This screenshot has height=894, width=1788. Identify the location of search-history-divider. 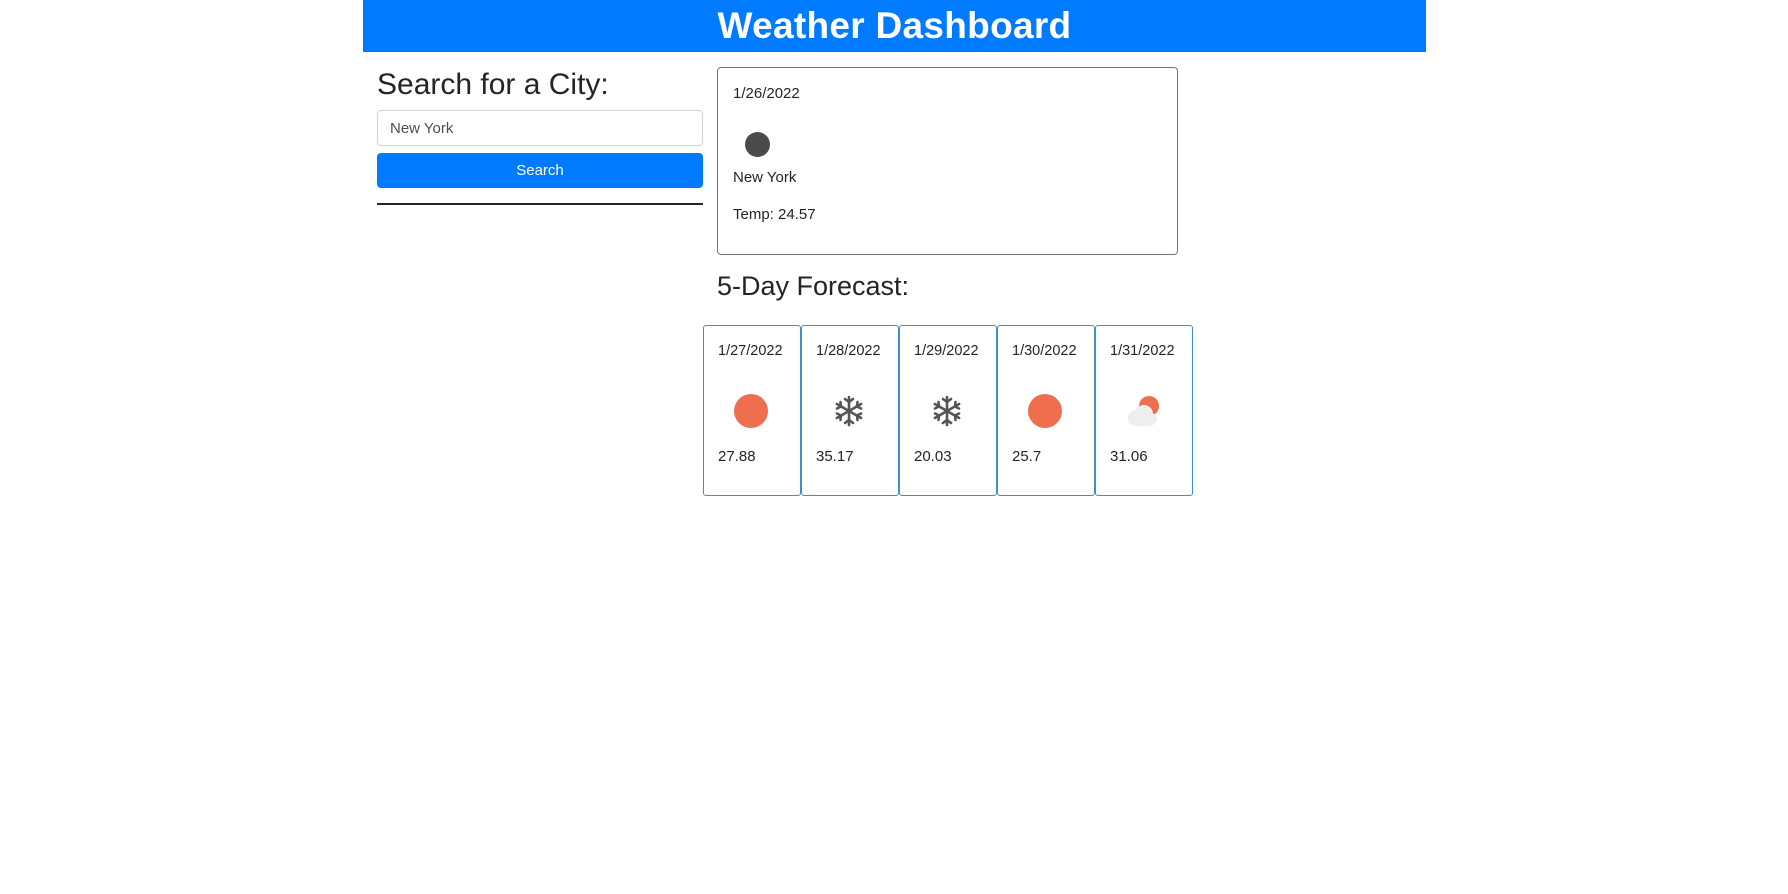
(540, 204).